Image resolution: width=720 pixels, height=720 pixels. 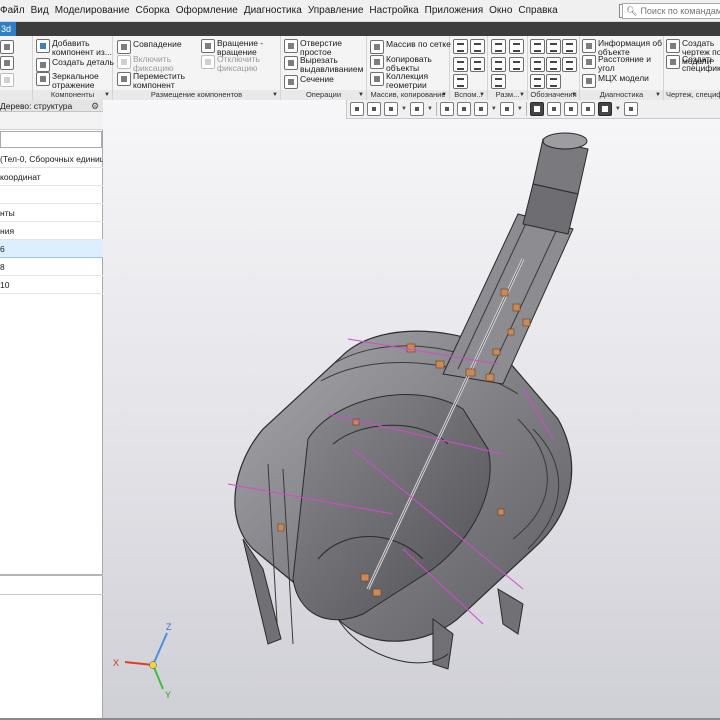 What do you see at coordinates (498, 64) in the screenshot?
I see `radial-size-icon` at bounding box center [498, 64].